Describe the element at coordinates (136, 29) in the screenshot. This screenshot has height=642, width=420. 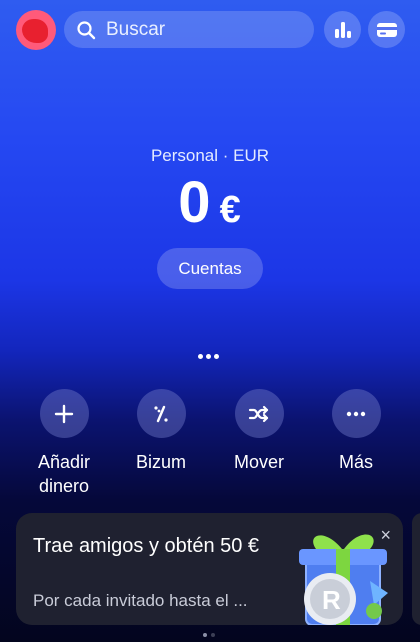
I see `search-placeholder: Buscar` at that location.